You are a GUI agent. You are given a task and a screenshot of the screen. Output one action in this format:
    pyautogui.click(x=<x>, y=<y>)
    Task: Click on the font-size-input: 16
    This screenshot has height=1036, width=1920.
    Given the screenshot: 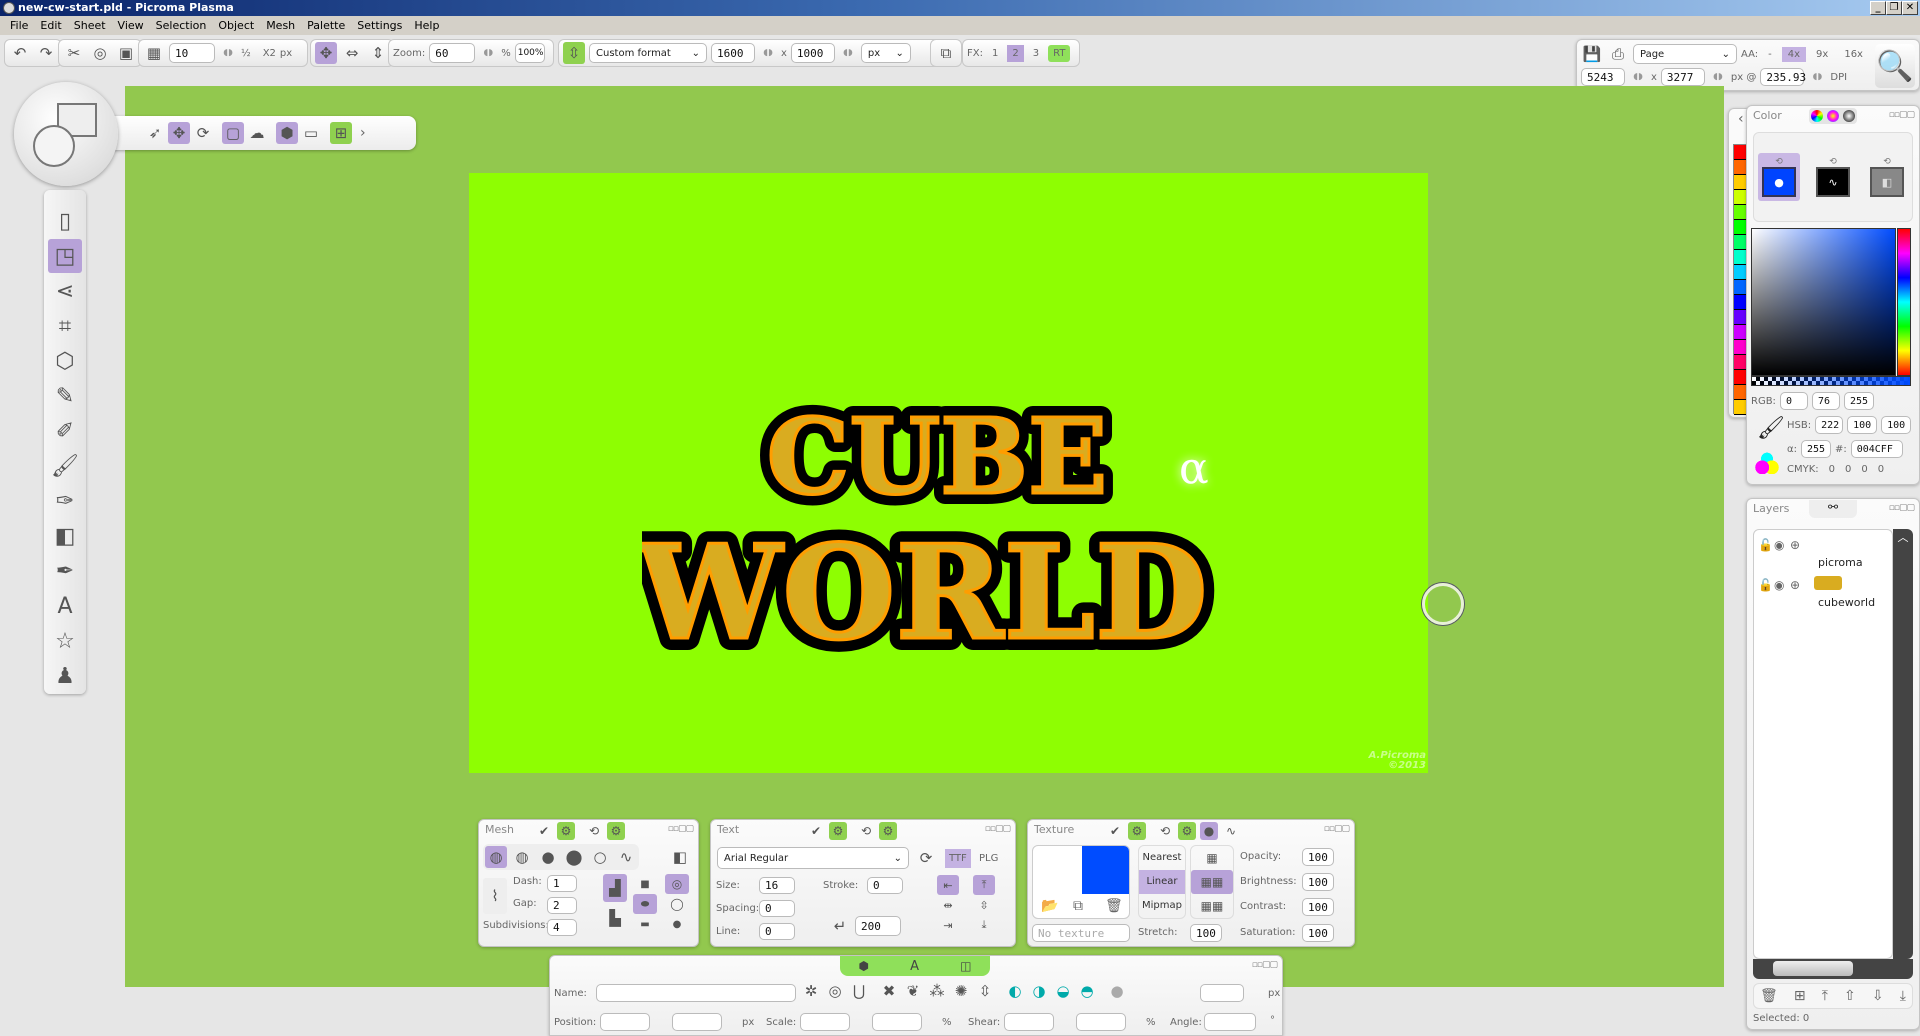 What is the action you would take?
    pyautogui.click(x=777, y=885)
    